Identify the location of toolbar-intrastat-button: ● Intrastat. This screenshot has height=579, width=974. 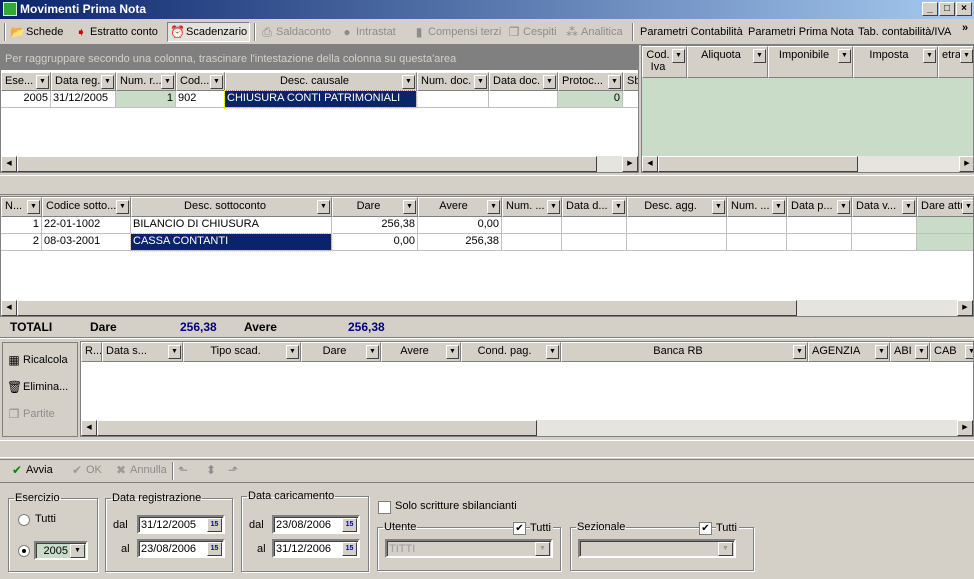
(368, 32).